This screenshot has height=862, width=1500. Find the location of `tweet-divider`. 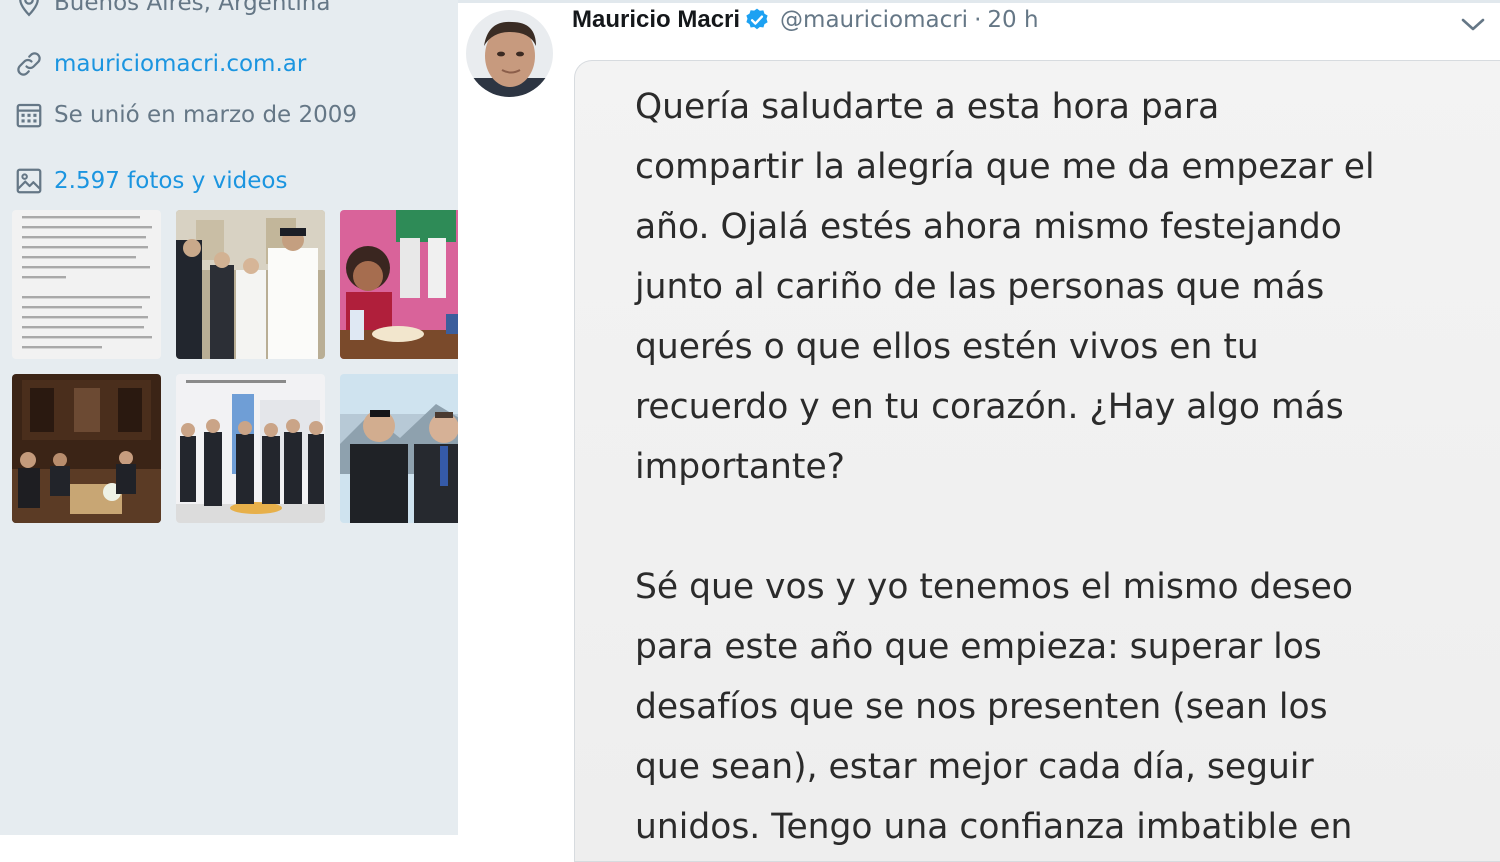

tweet-divider is located at coordinates (979, 1).